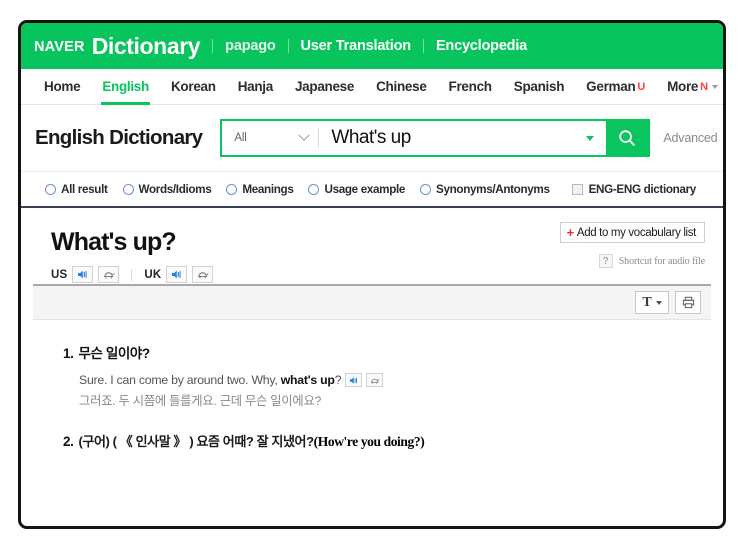 This screenshot has width=743, height=547. Describe the element at coordinates (642, 189) in the screenshot. I see `filter-label: ENG-ENG dictionary` at that location.